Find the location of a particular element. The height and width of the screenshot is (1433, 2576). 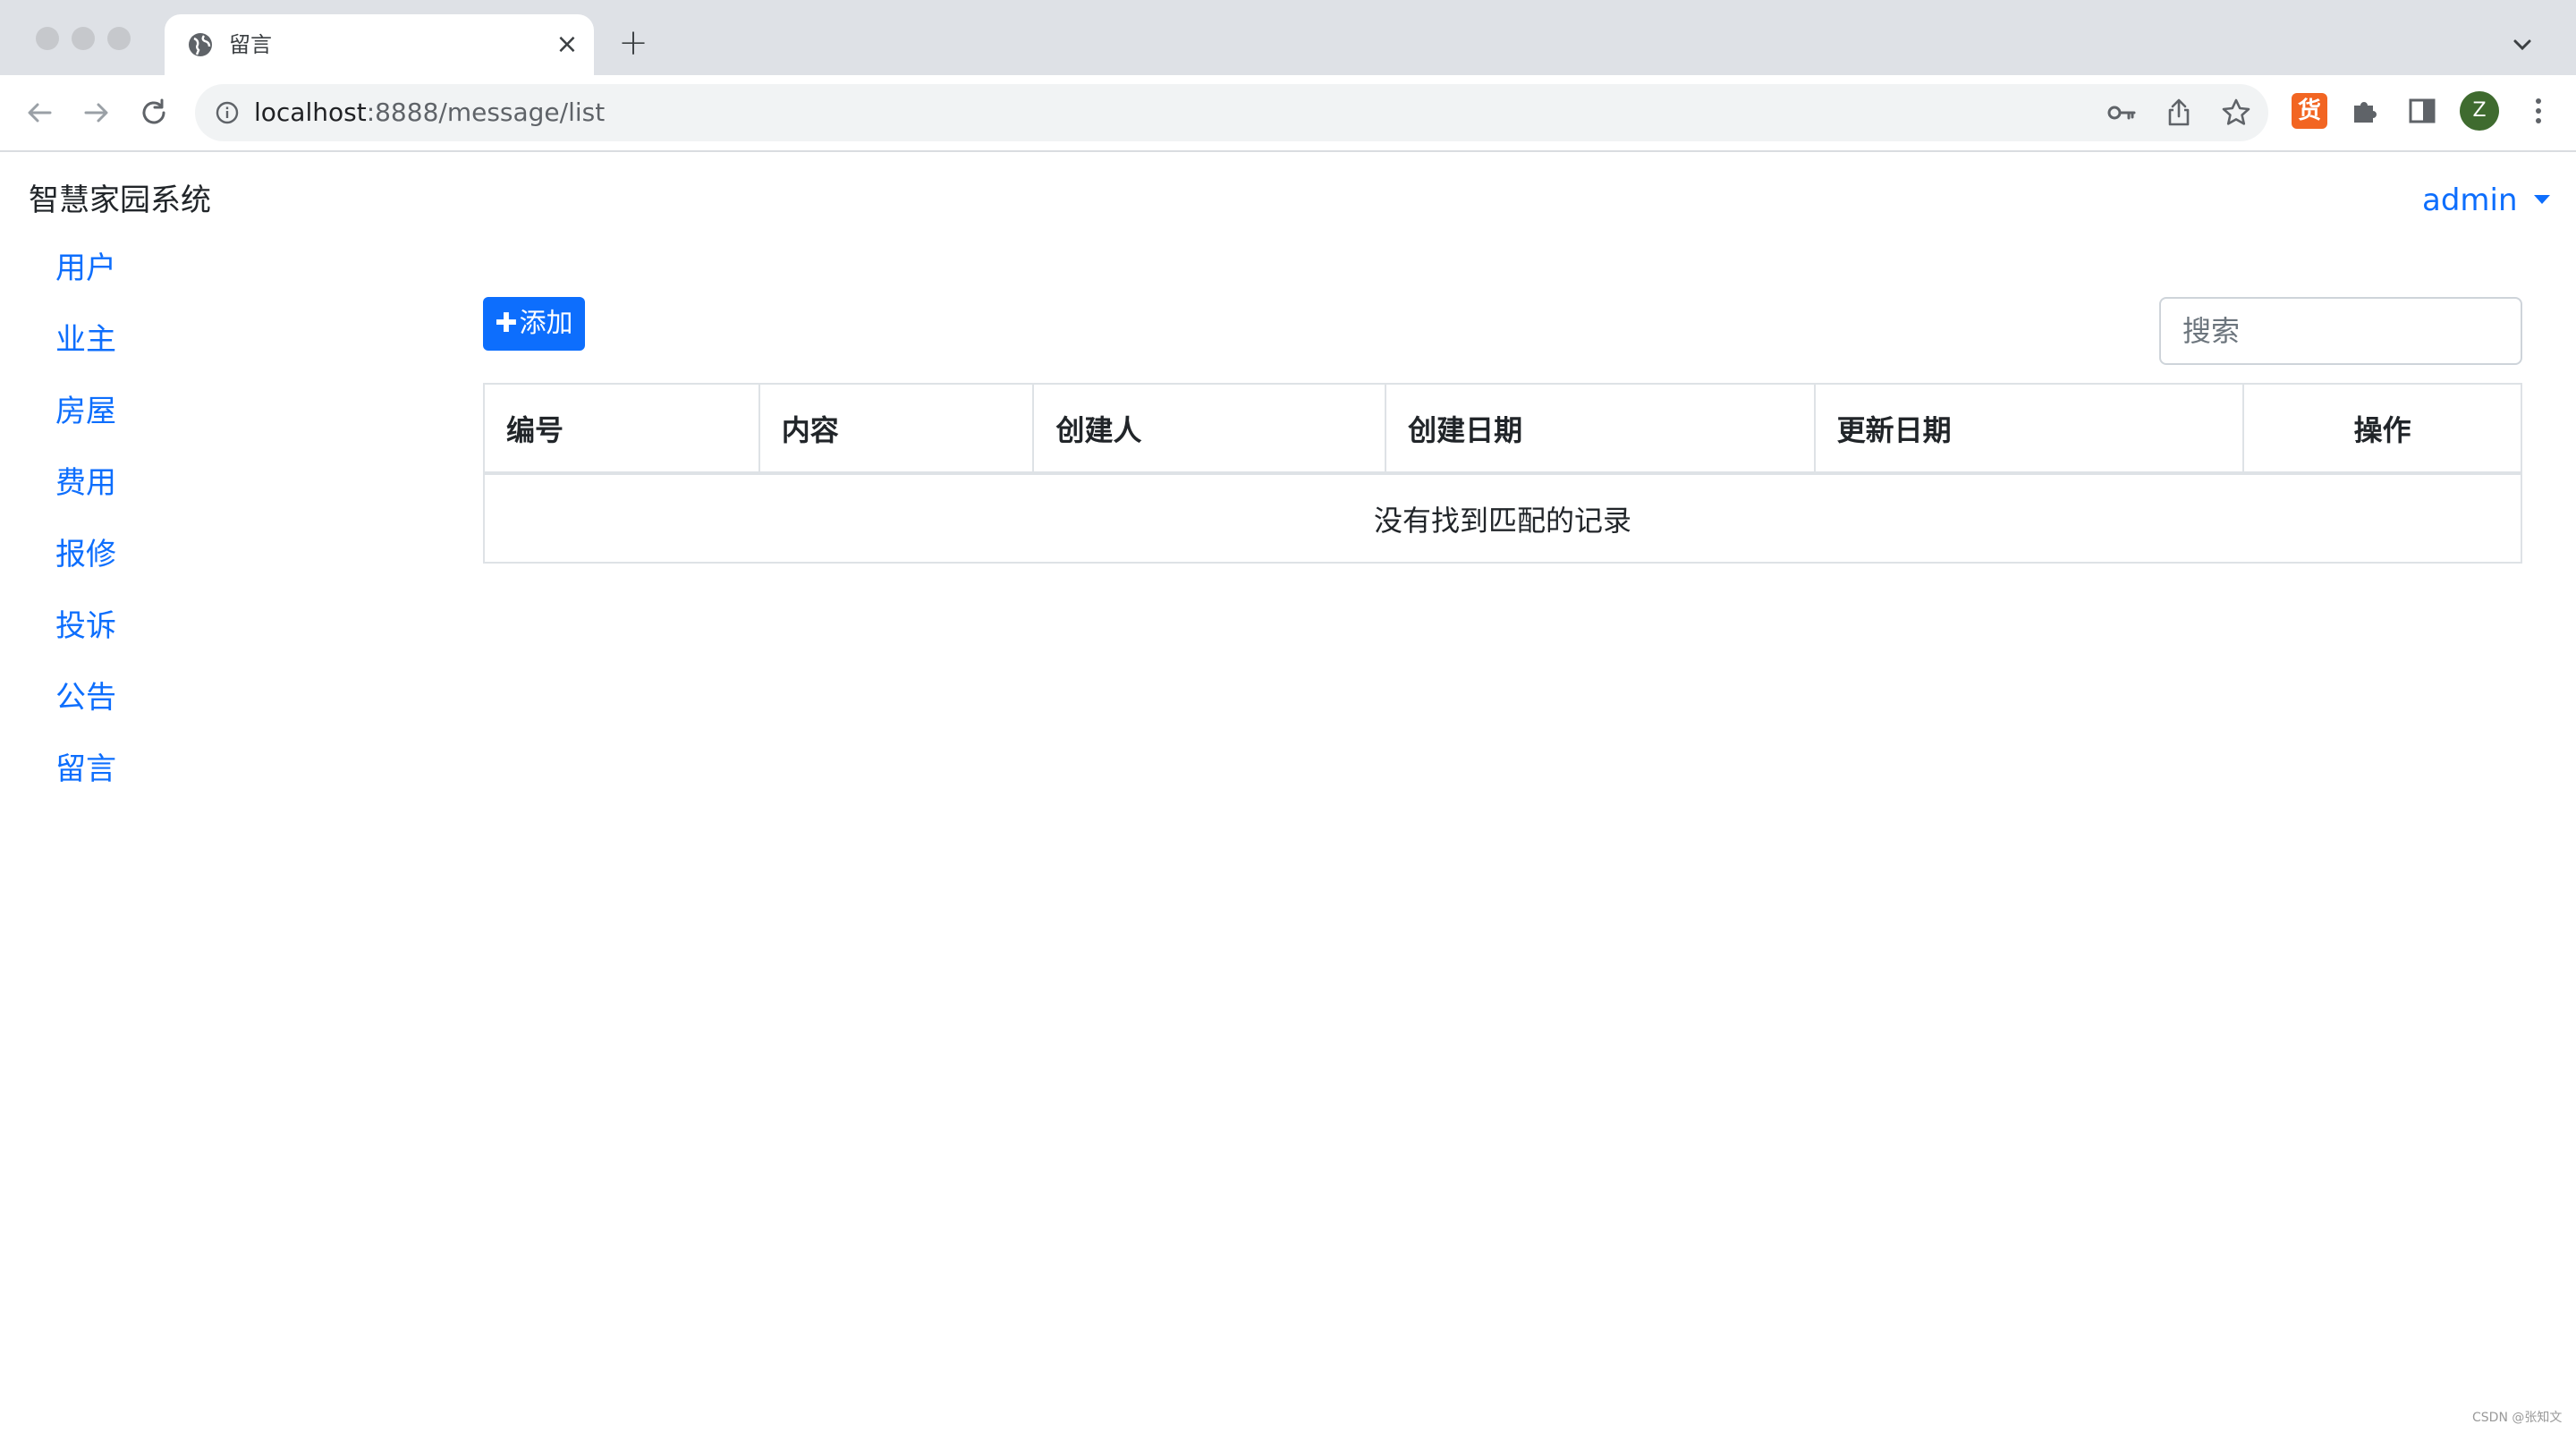

url-path: :8888/message/list is located at coordinates (486, 112).